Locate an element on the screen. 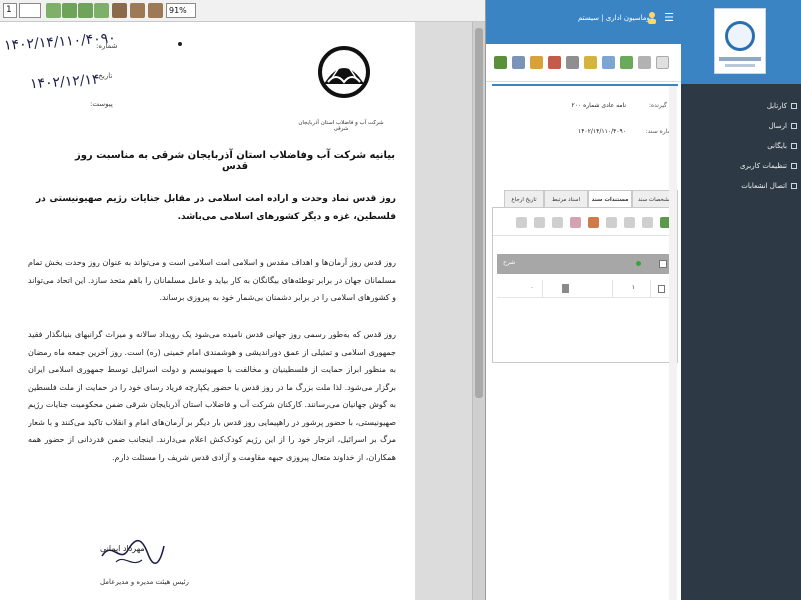  grid-header-description: شرح is located at coordinates (509, 262).